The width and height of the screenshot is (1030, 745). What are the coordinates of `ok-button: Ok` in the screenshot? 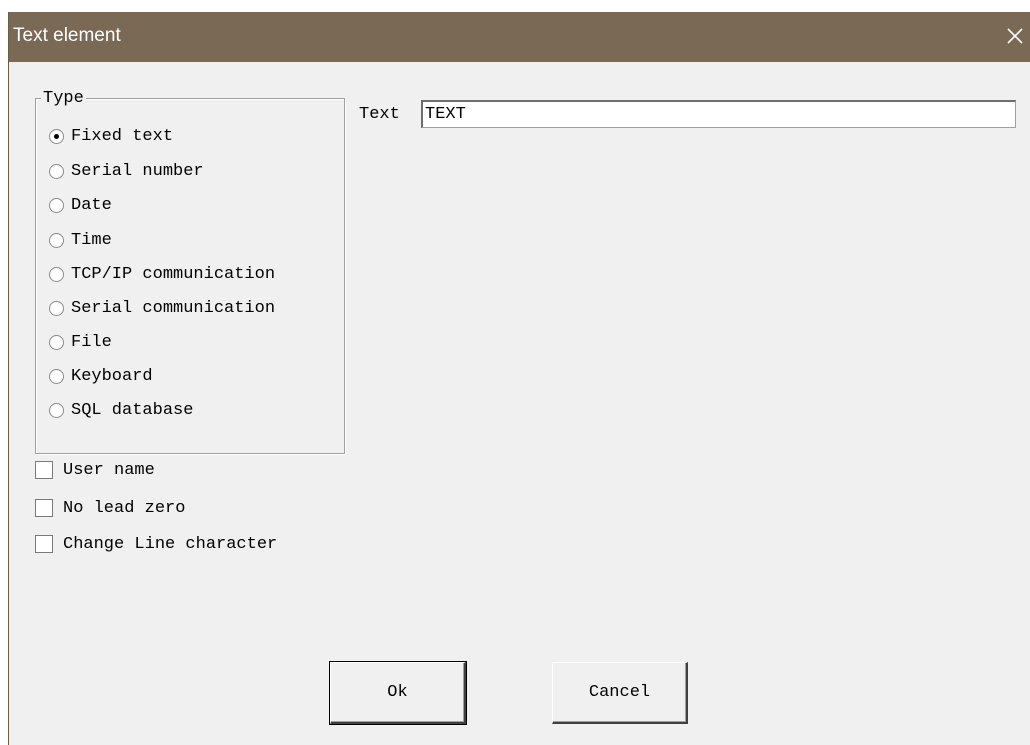 It's located at (398, 693).